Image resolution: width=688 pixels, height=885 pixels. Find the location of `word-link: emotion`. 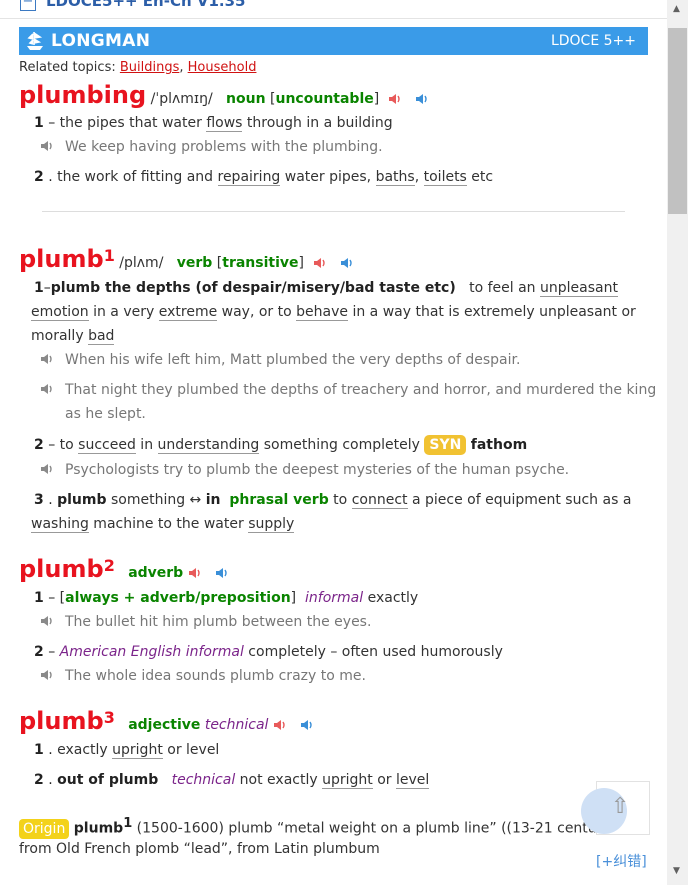

word-link: emotion is located at coordinates (60, 312).